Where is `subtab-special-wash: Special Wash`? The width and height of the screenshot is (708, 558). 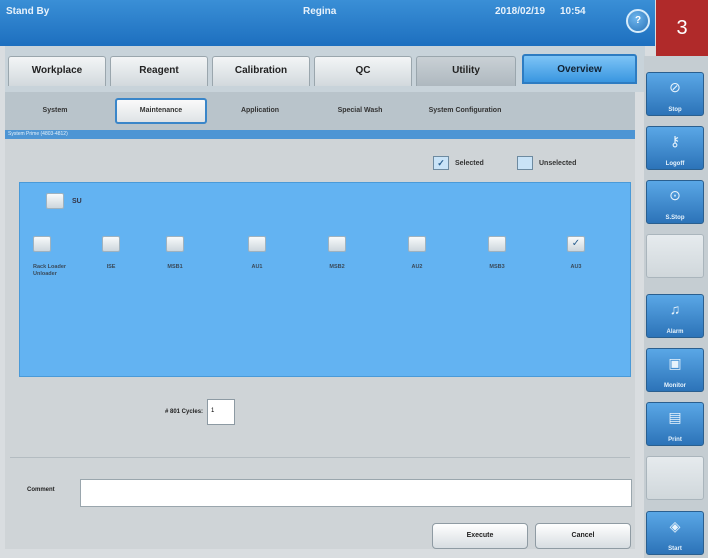
subtab-special-wash: Special Wash is located at coordinates (360, 111).